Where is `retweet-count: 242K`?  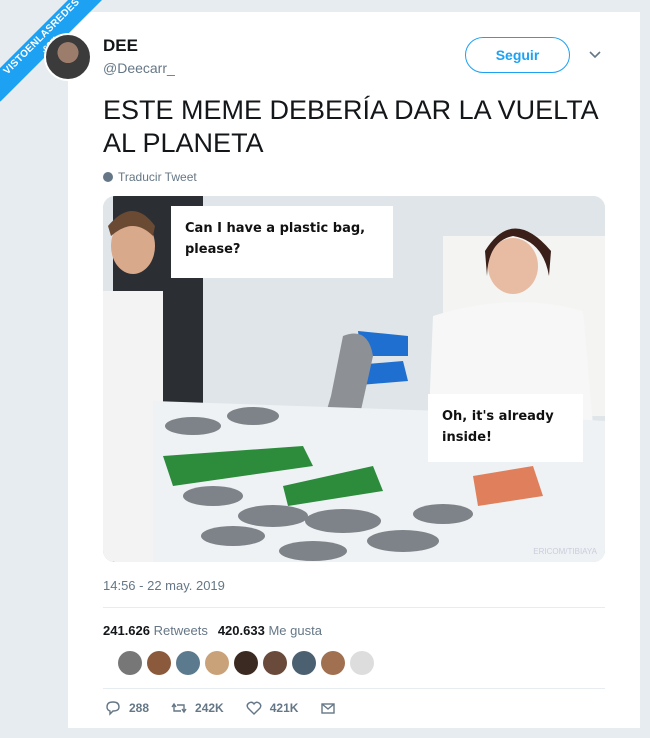 retweet-count: 242K is located at coordinates (209, 708).